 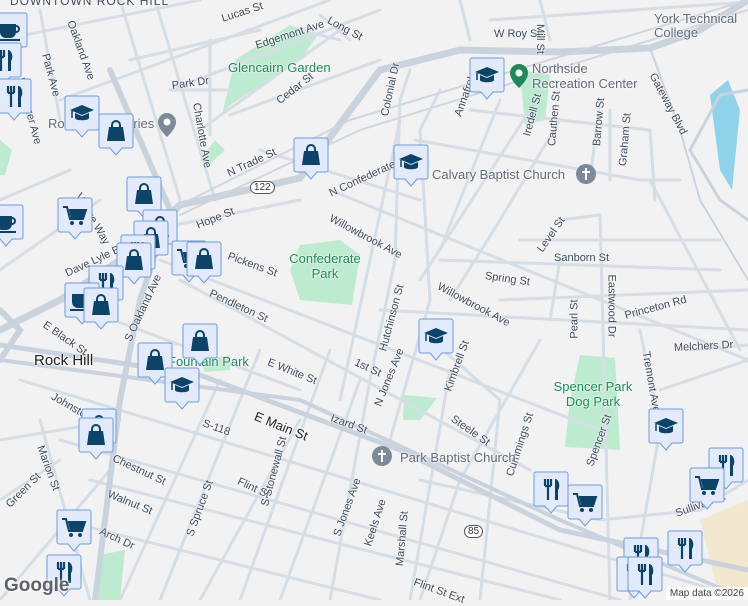 I want to click on street-label: Pearl St, so click(x=574, y=319).